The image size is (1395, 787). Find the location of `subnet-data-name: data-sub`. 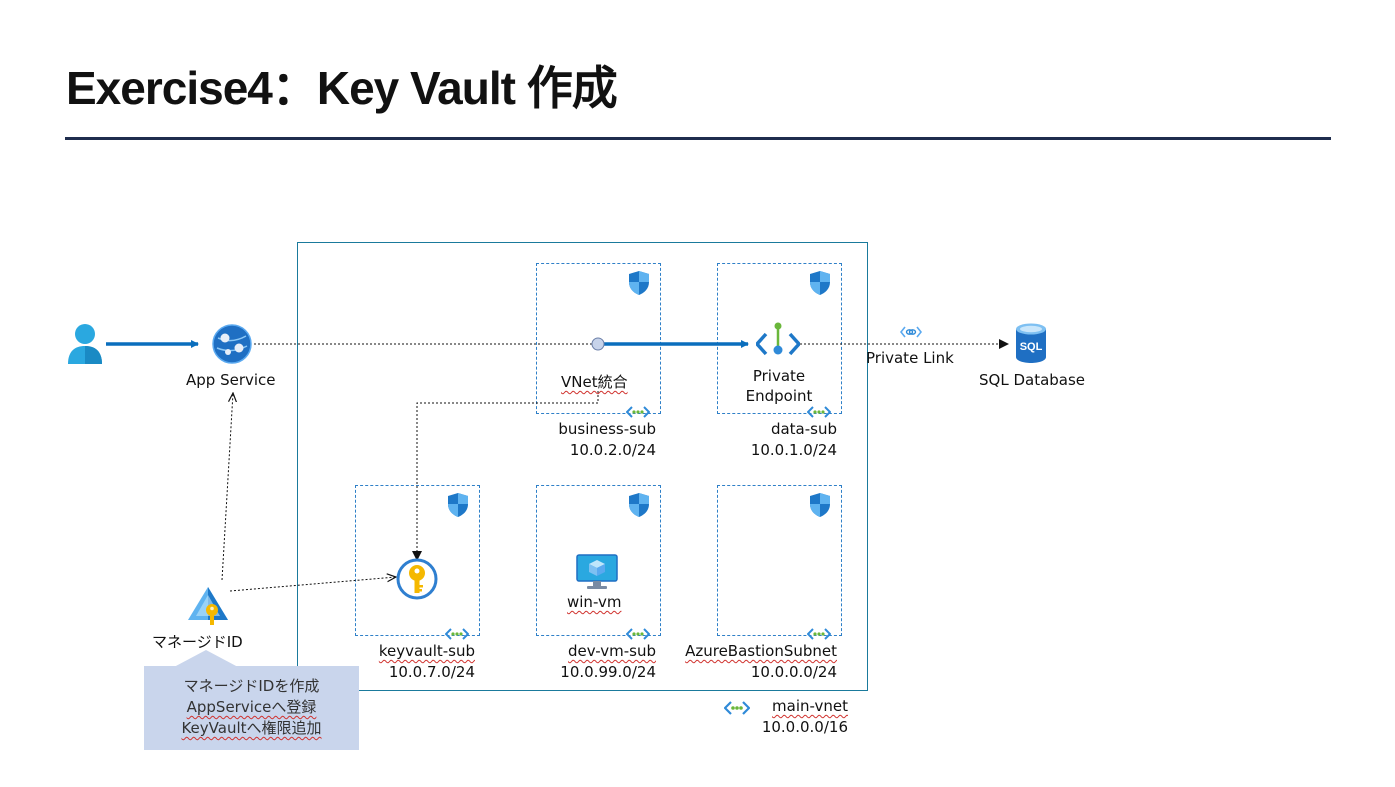

subnet-data-name: data-sub is located at coordinates (803, 429).